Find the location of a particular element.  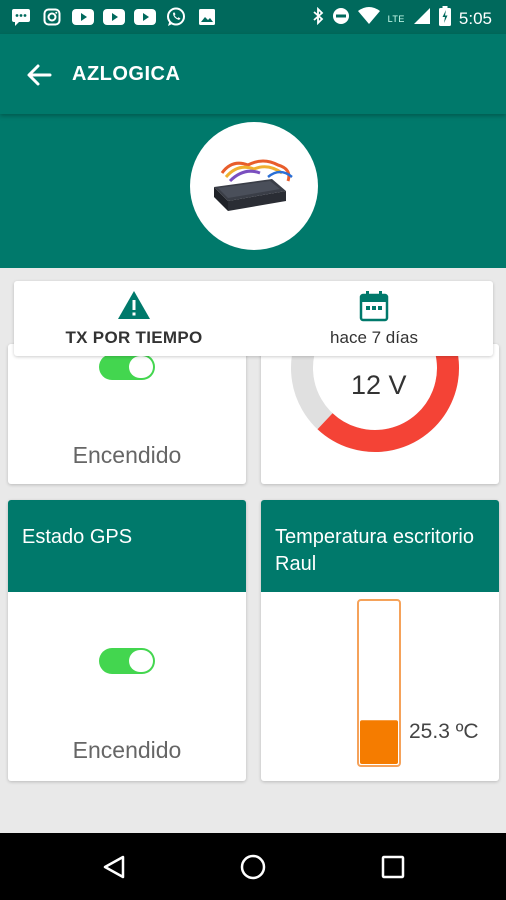

last-transmission: hace 7 días is located at coordinates (373, 318).